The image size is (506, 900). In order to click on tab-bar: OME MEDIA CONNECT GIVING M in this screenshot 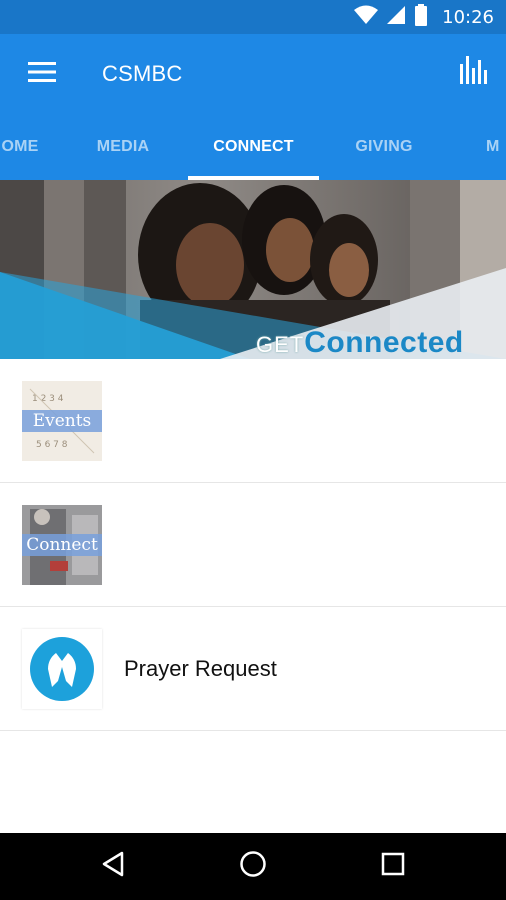, I will do `click(253, 148)`.